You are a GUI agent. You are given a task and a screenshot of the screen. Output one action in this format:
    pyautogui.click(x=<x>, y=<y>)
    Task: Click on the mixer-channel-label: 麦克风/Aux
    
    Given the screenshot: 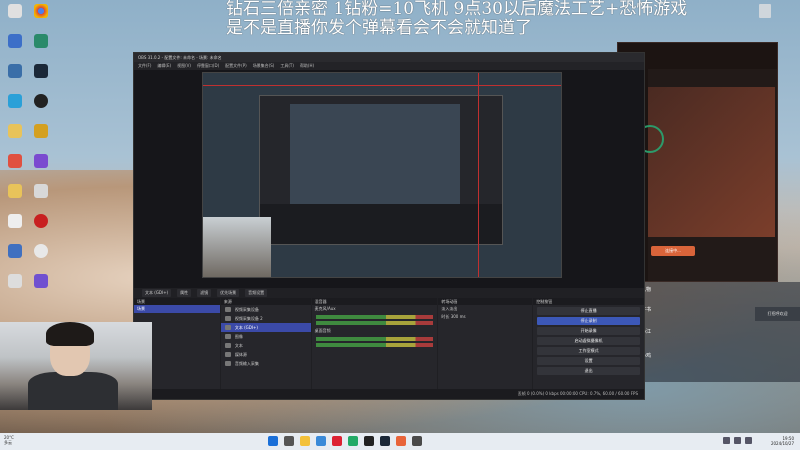 What is the action you would take?
    pyautogui.click(x=325, y=308)
    